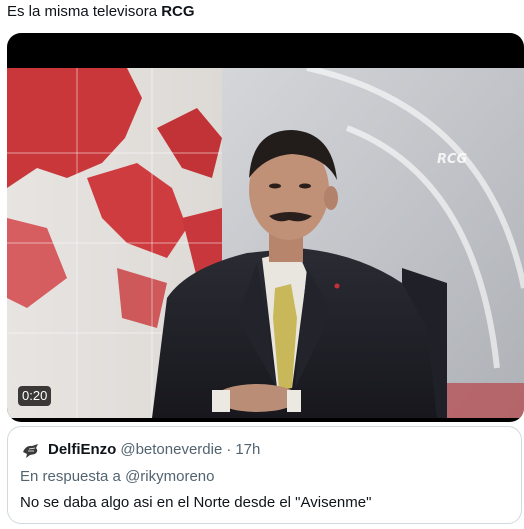 The height and width of the screenshot is (529, 524). What do you see at coordinates (73, 476) in the screenshot?
I see `reply-prefix: En respuesta a` at bounding box center [73, 476].